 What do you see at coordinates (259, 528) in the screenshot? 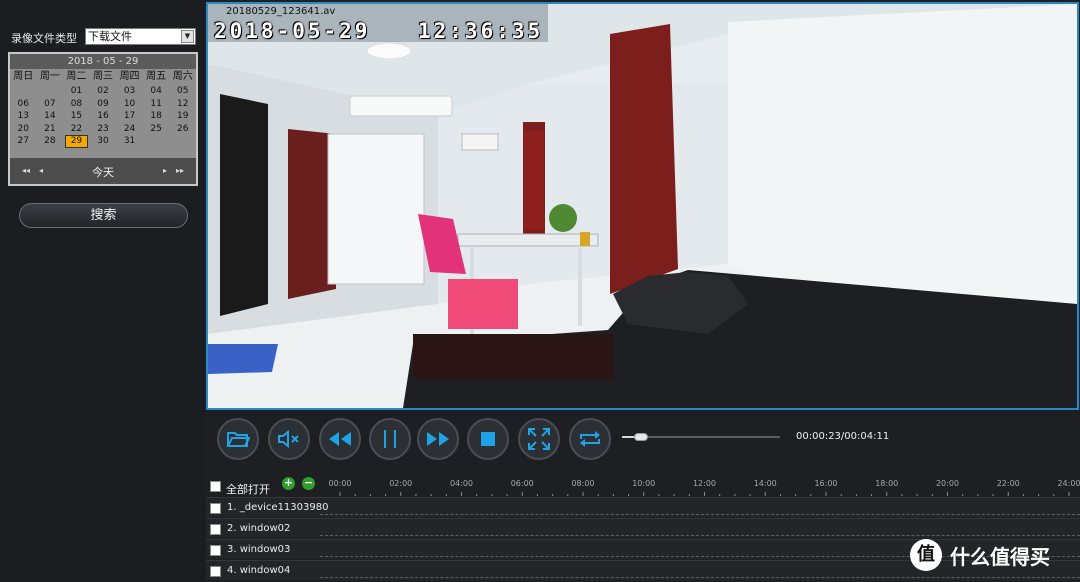
I see `channel-label: 2. window02` at bounding box center [259, 528].